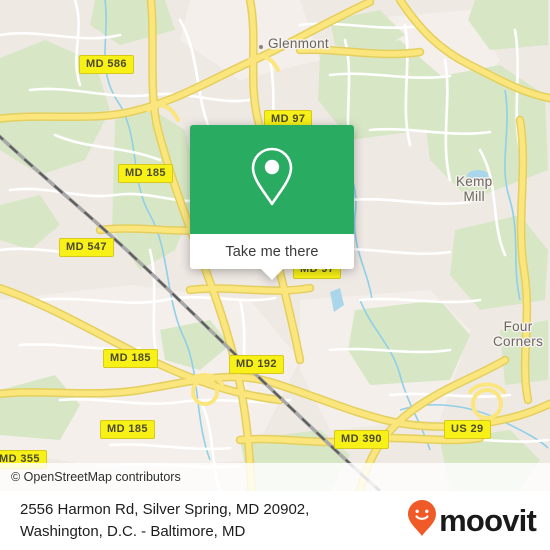  I want to click on address-line-1: 2556 Harmon Rd, Silver Spring, MD 20902,, so click(165, 510).